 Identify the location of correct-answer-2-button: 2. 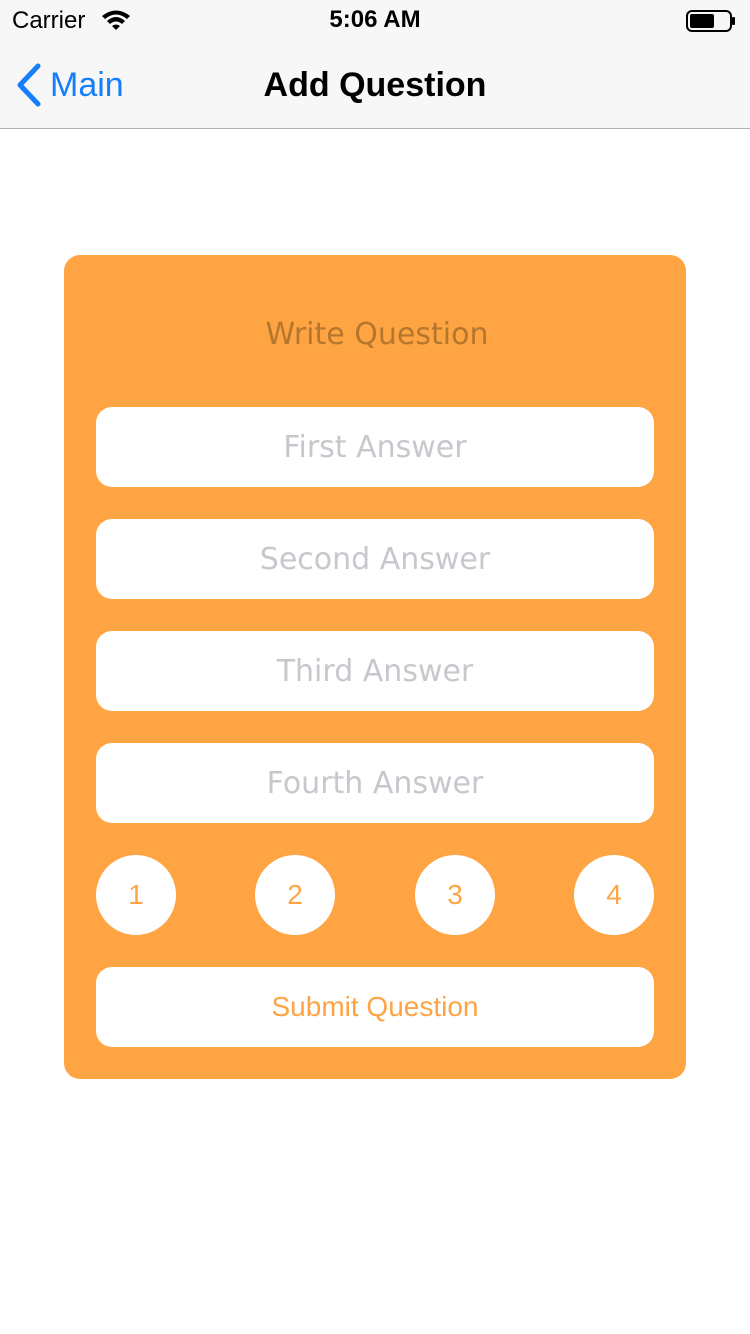
(295, 895).